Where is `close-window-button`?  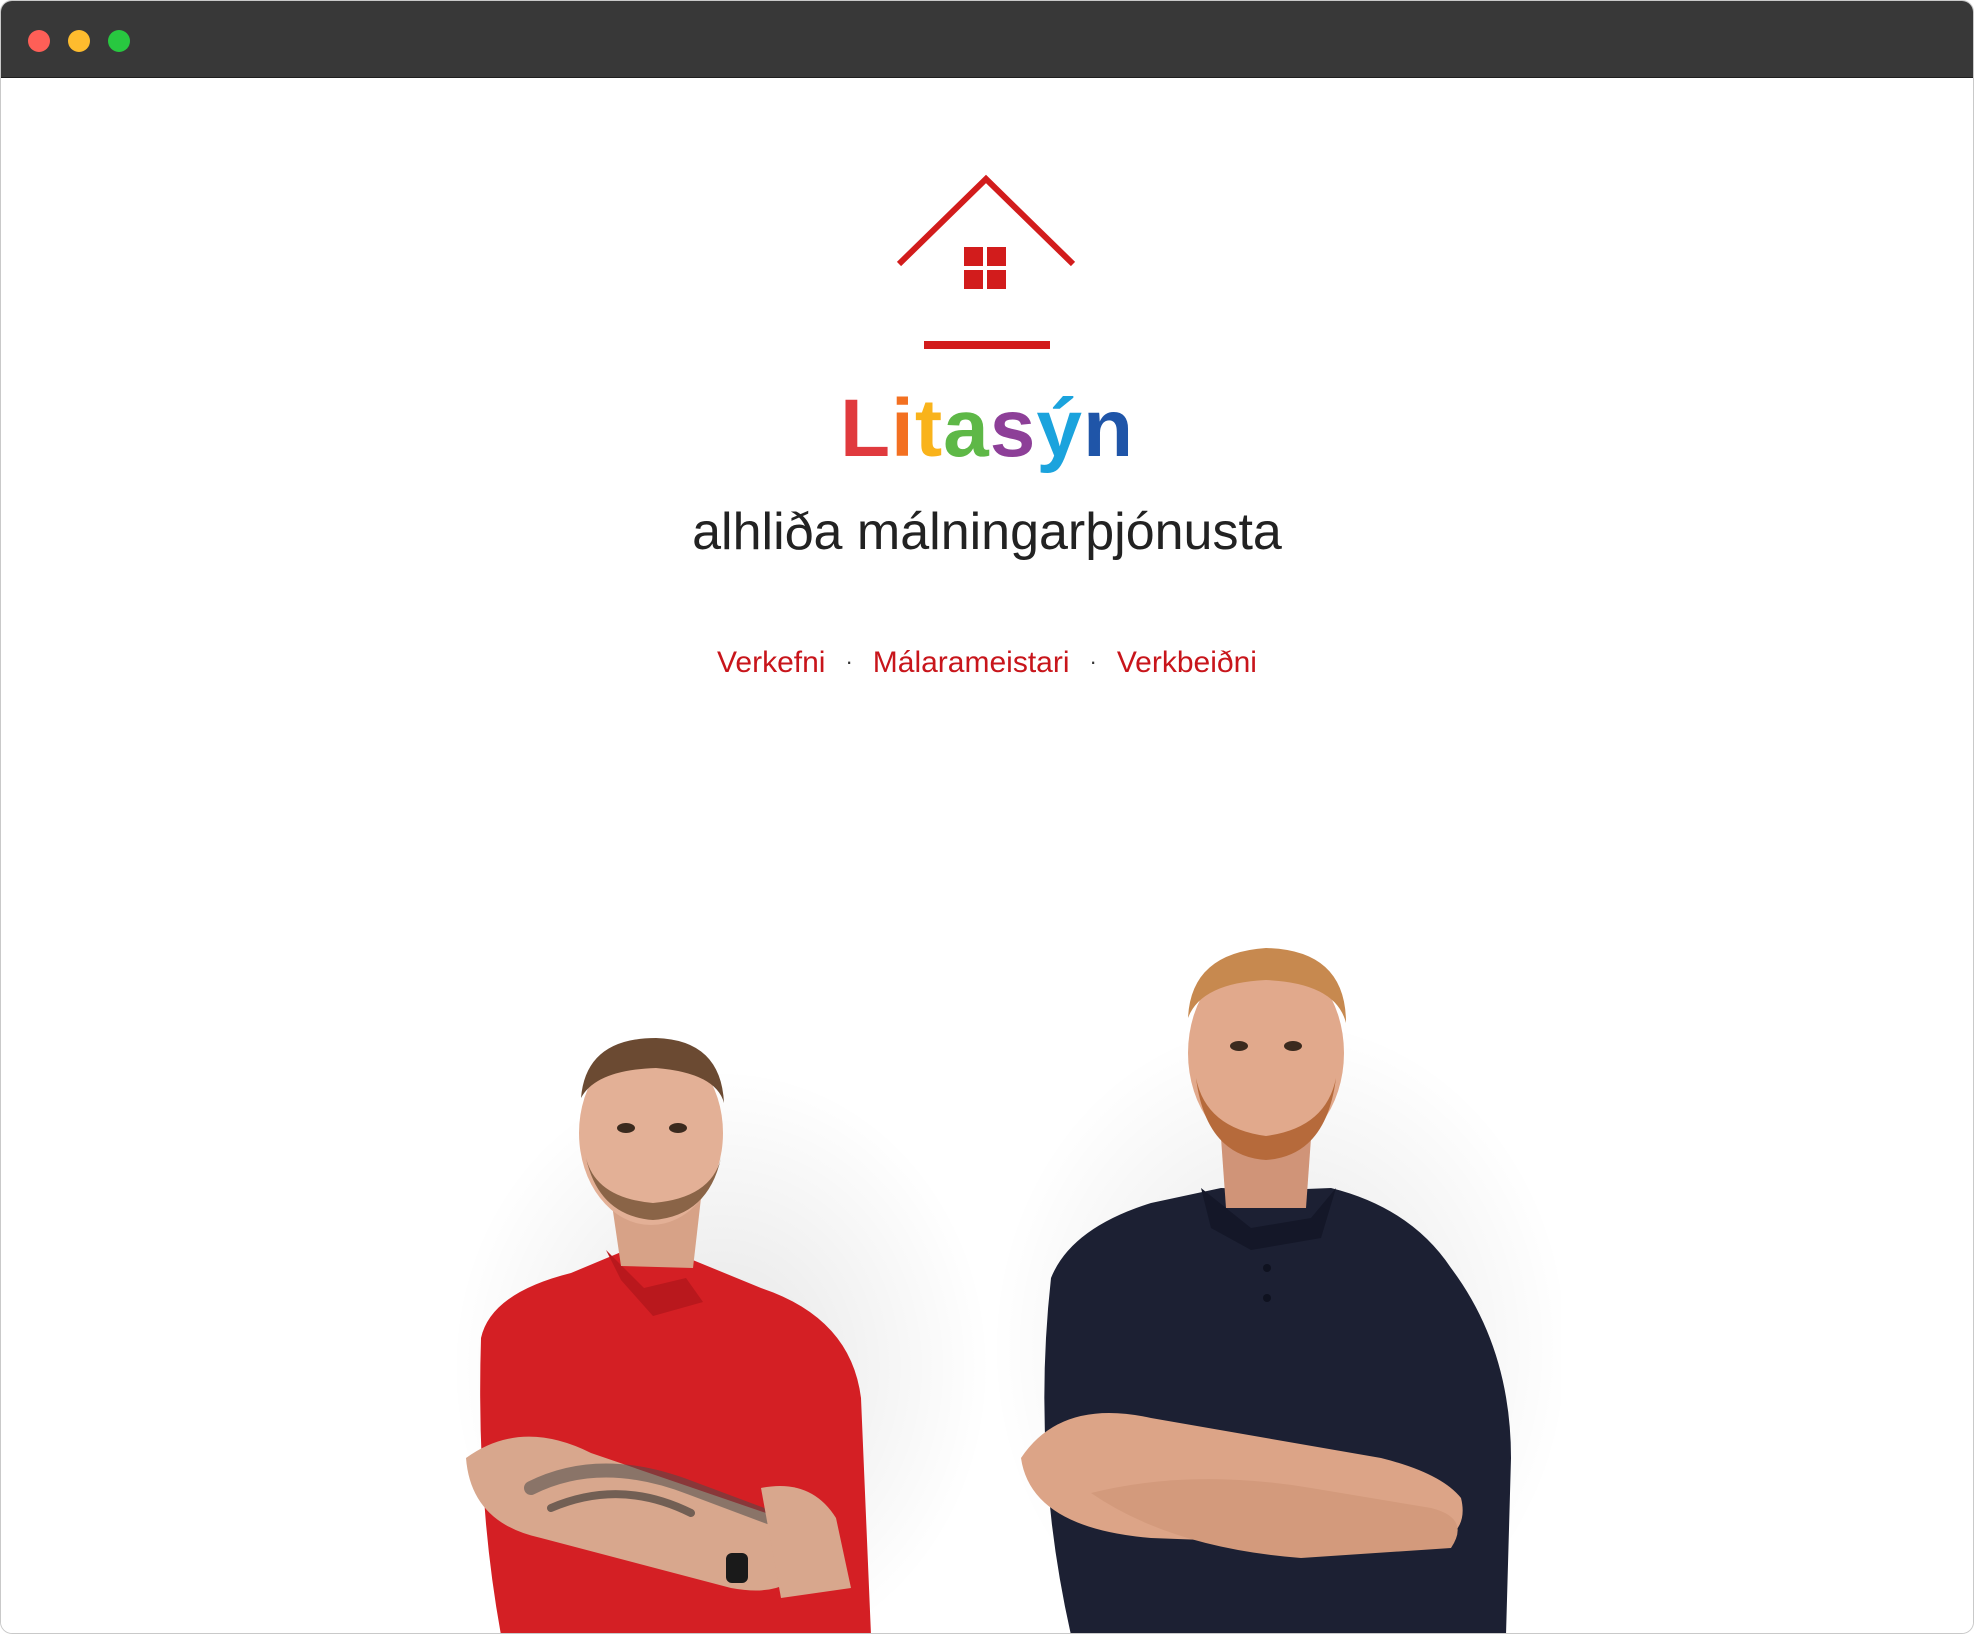
close-window-button is located at coordinates (39, 41).